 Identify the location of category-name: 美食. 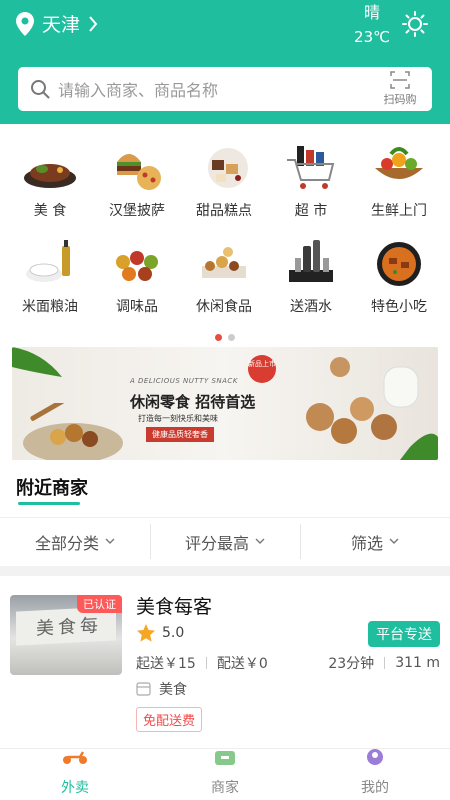
(173, 690).